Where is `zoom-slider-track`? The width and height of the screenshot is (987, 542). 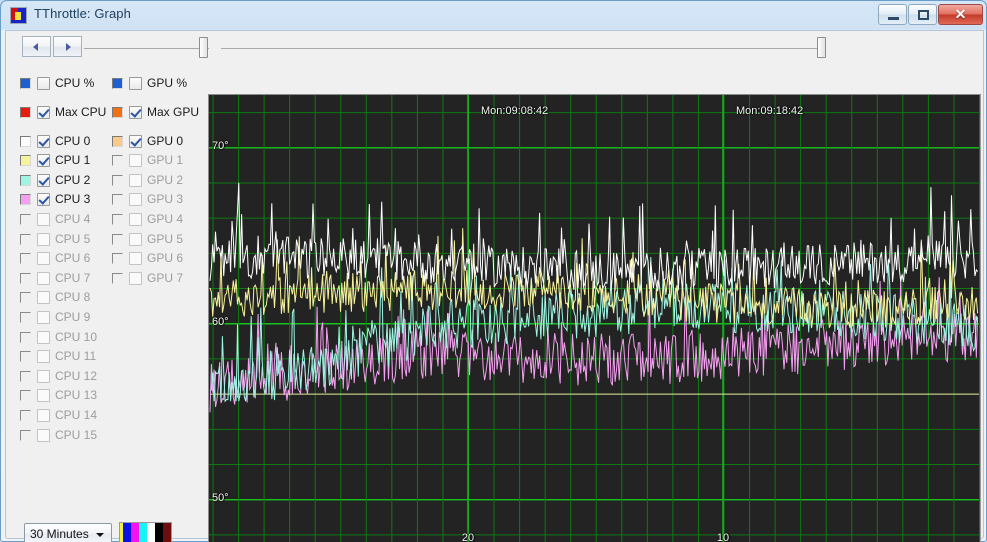 zoom-slider-track is located at coordinates (146, 48).